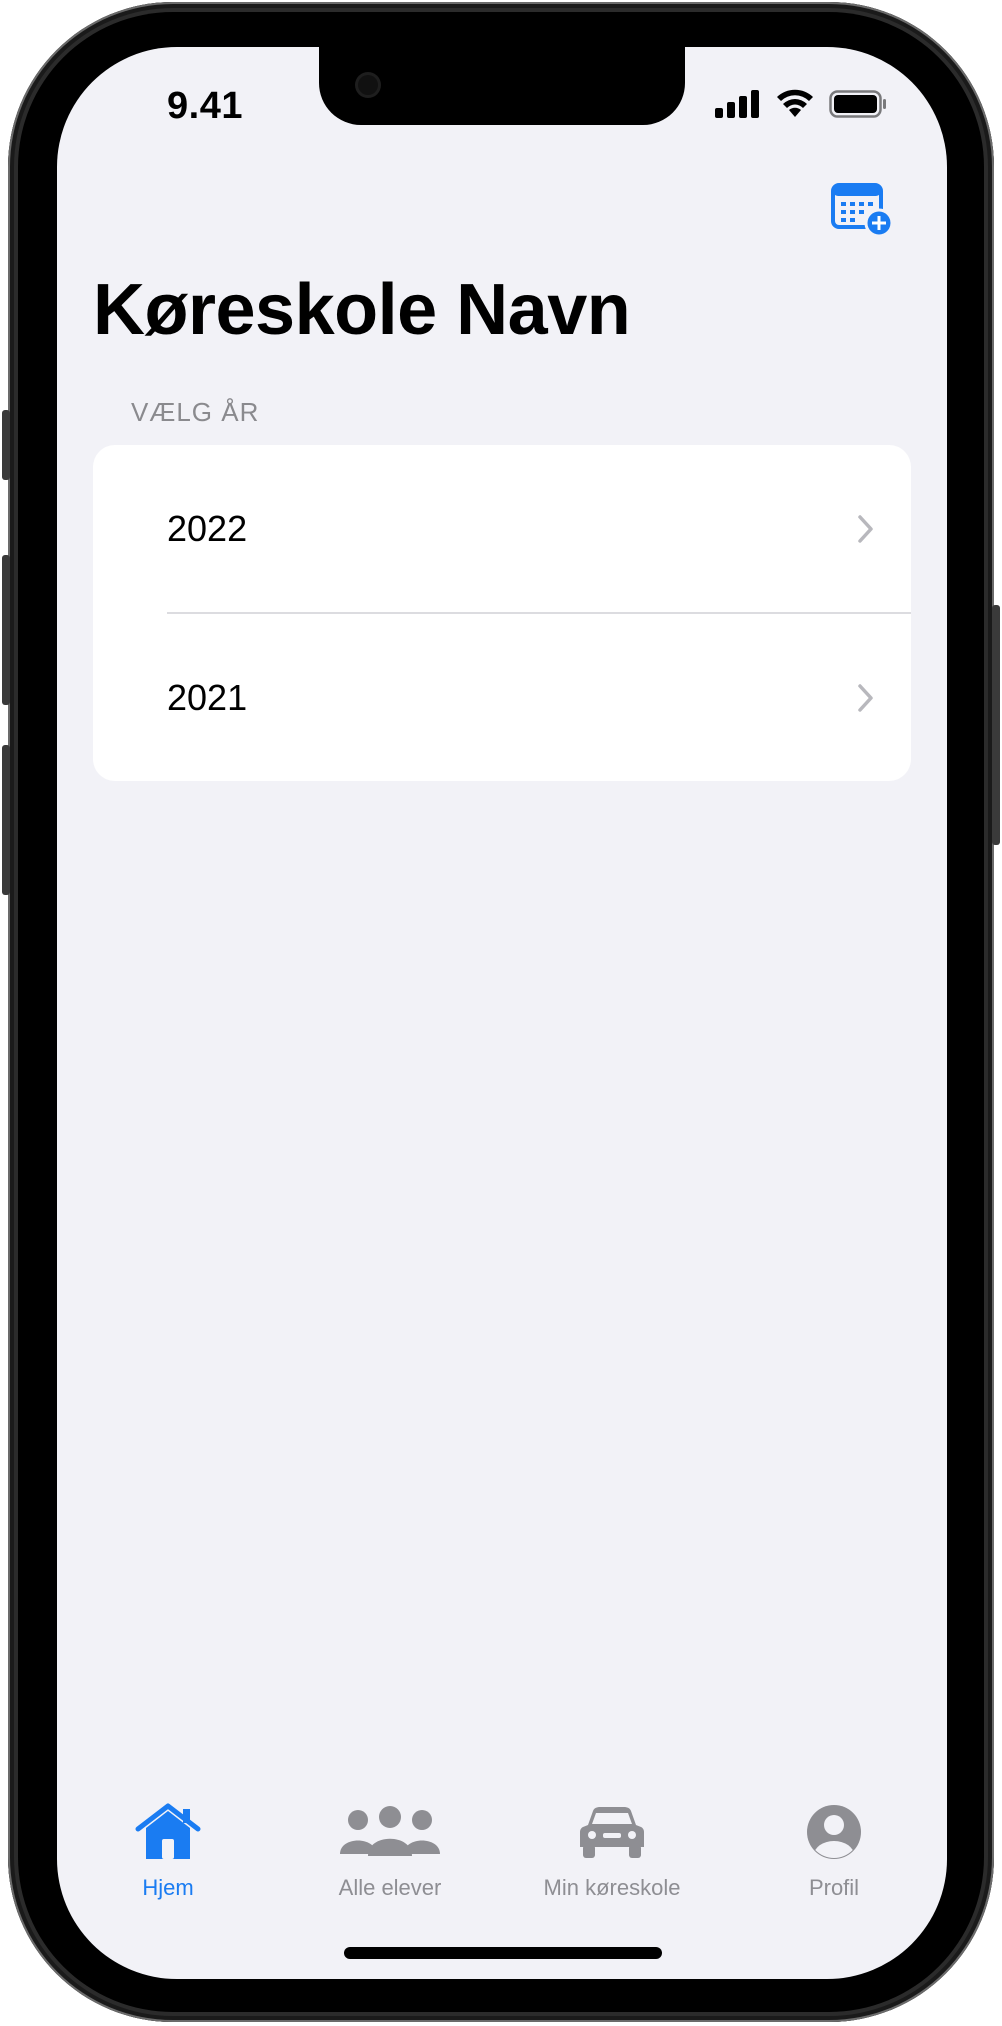 The width and height of the screenshot is (1002, 2026). What do you see at coordinates (368, 85) in the screenshot?
I see `front-camera` at bounding box center [368, 85].